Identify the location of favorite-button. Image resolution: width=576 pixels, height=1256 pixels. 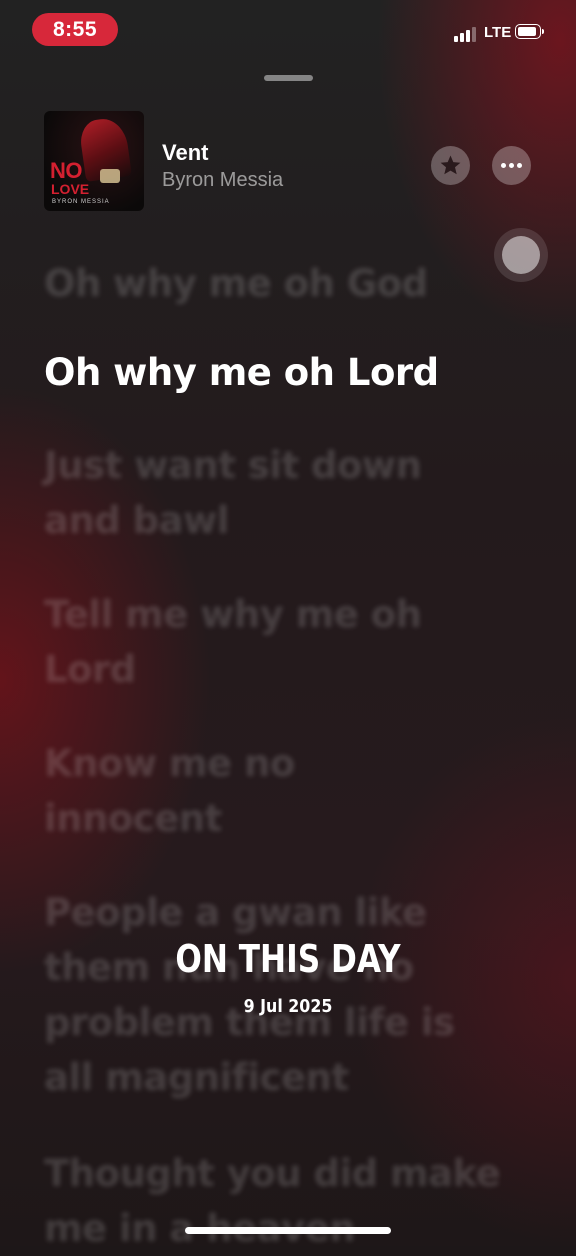
(450, 165).